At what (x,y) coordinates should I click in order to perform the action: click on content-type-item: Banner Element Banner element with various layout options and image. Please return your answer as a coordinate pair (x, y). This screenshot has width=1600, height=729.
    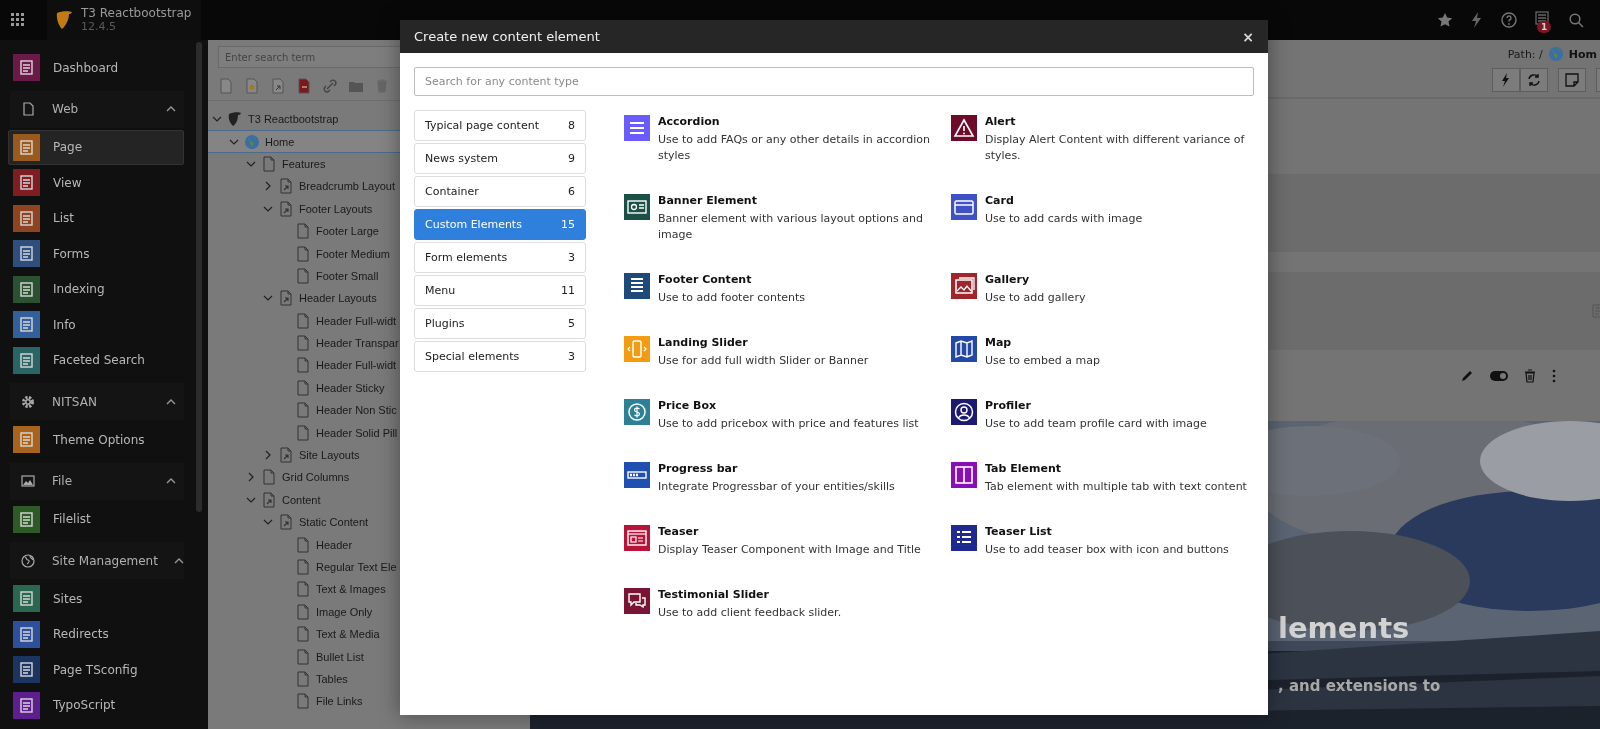
    Looking at the image, I should click on (787, 218).